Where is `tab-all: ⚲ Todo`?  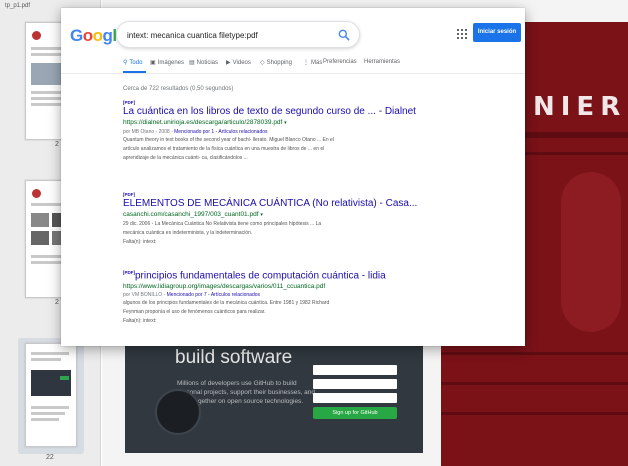 tab-all: ⚲ Todo is located at coordinates (132, 62).